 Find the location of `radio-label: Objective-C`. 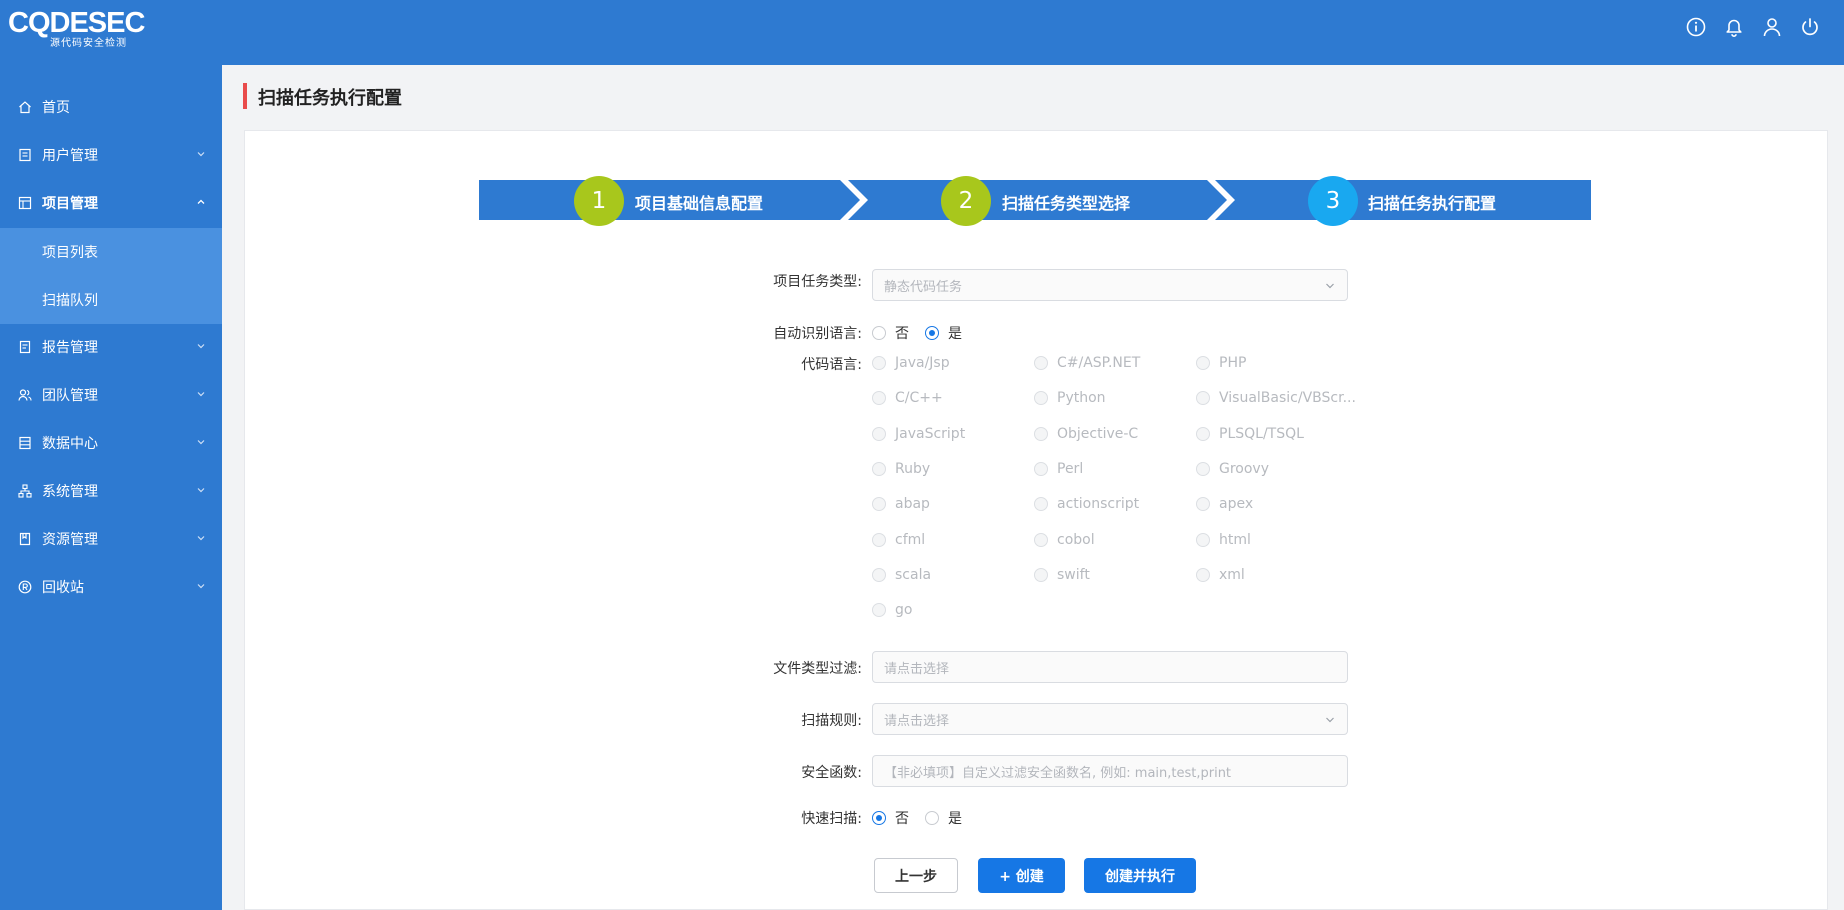

radio-label: Objective-C is located at coordinates (1098, 433).